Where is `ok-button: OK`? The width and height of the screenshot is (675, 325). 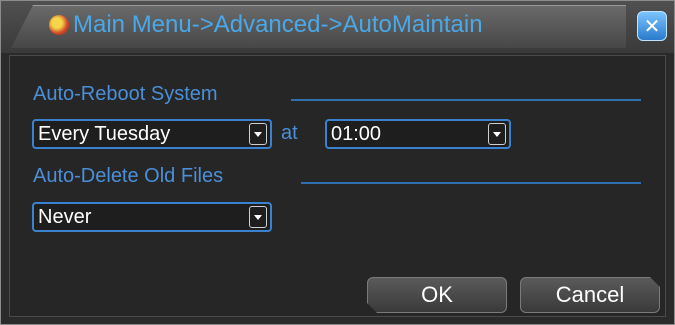
ok-button: OK is located at coordinates (437, 295).